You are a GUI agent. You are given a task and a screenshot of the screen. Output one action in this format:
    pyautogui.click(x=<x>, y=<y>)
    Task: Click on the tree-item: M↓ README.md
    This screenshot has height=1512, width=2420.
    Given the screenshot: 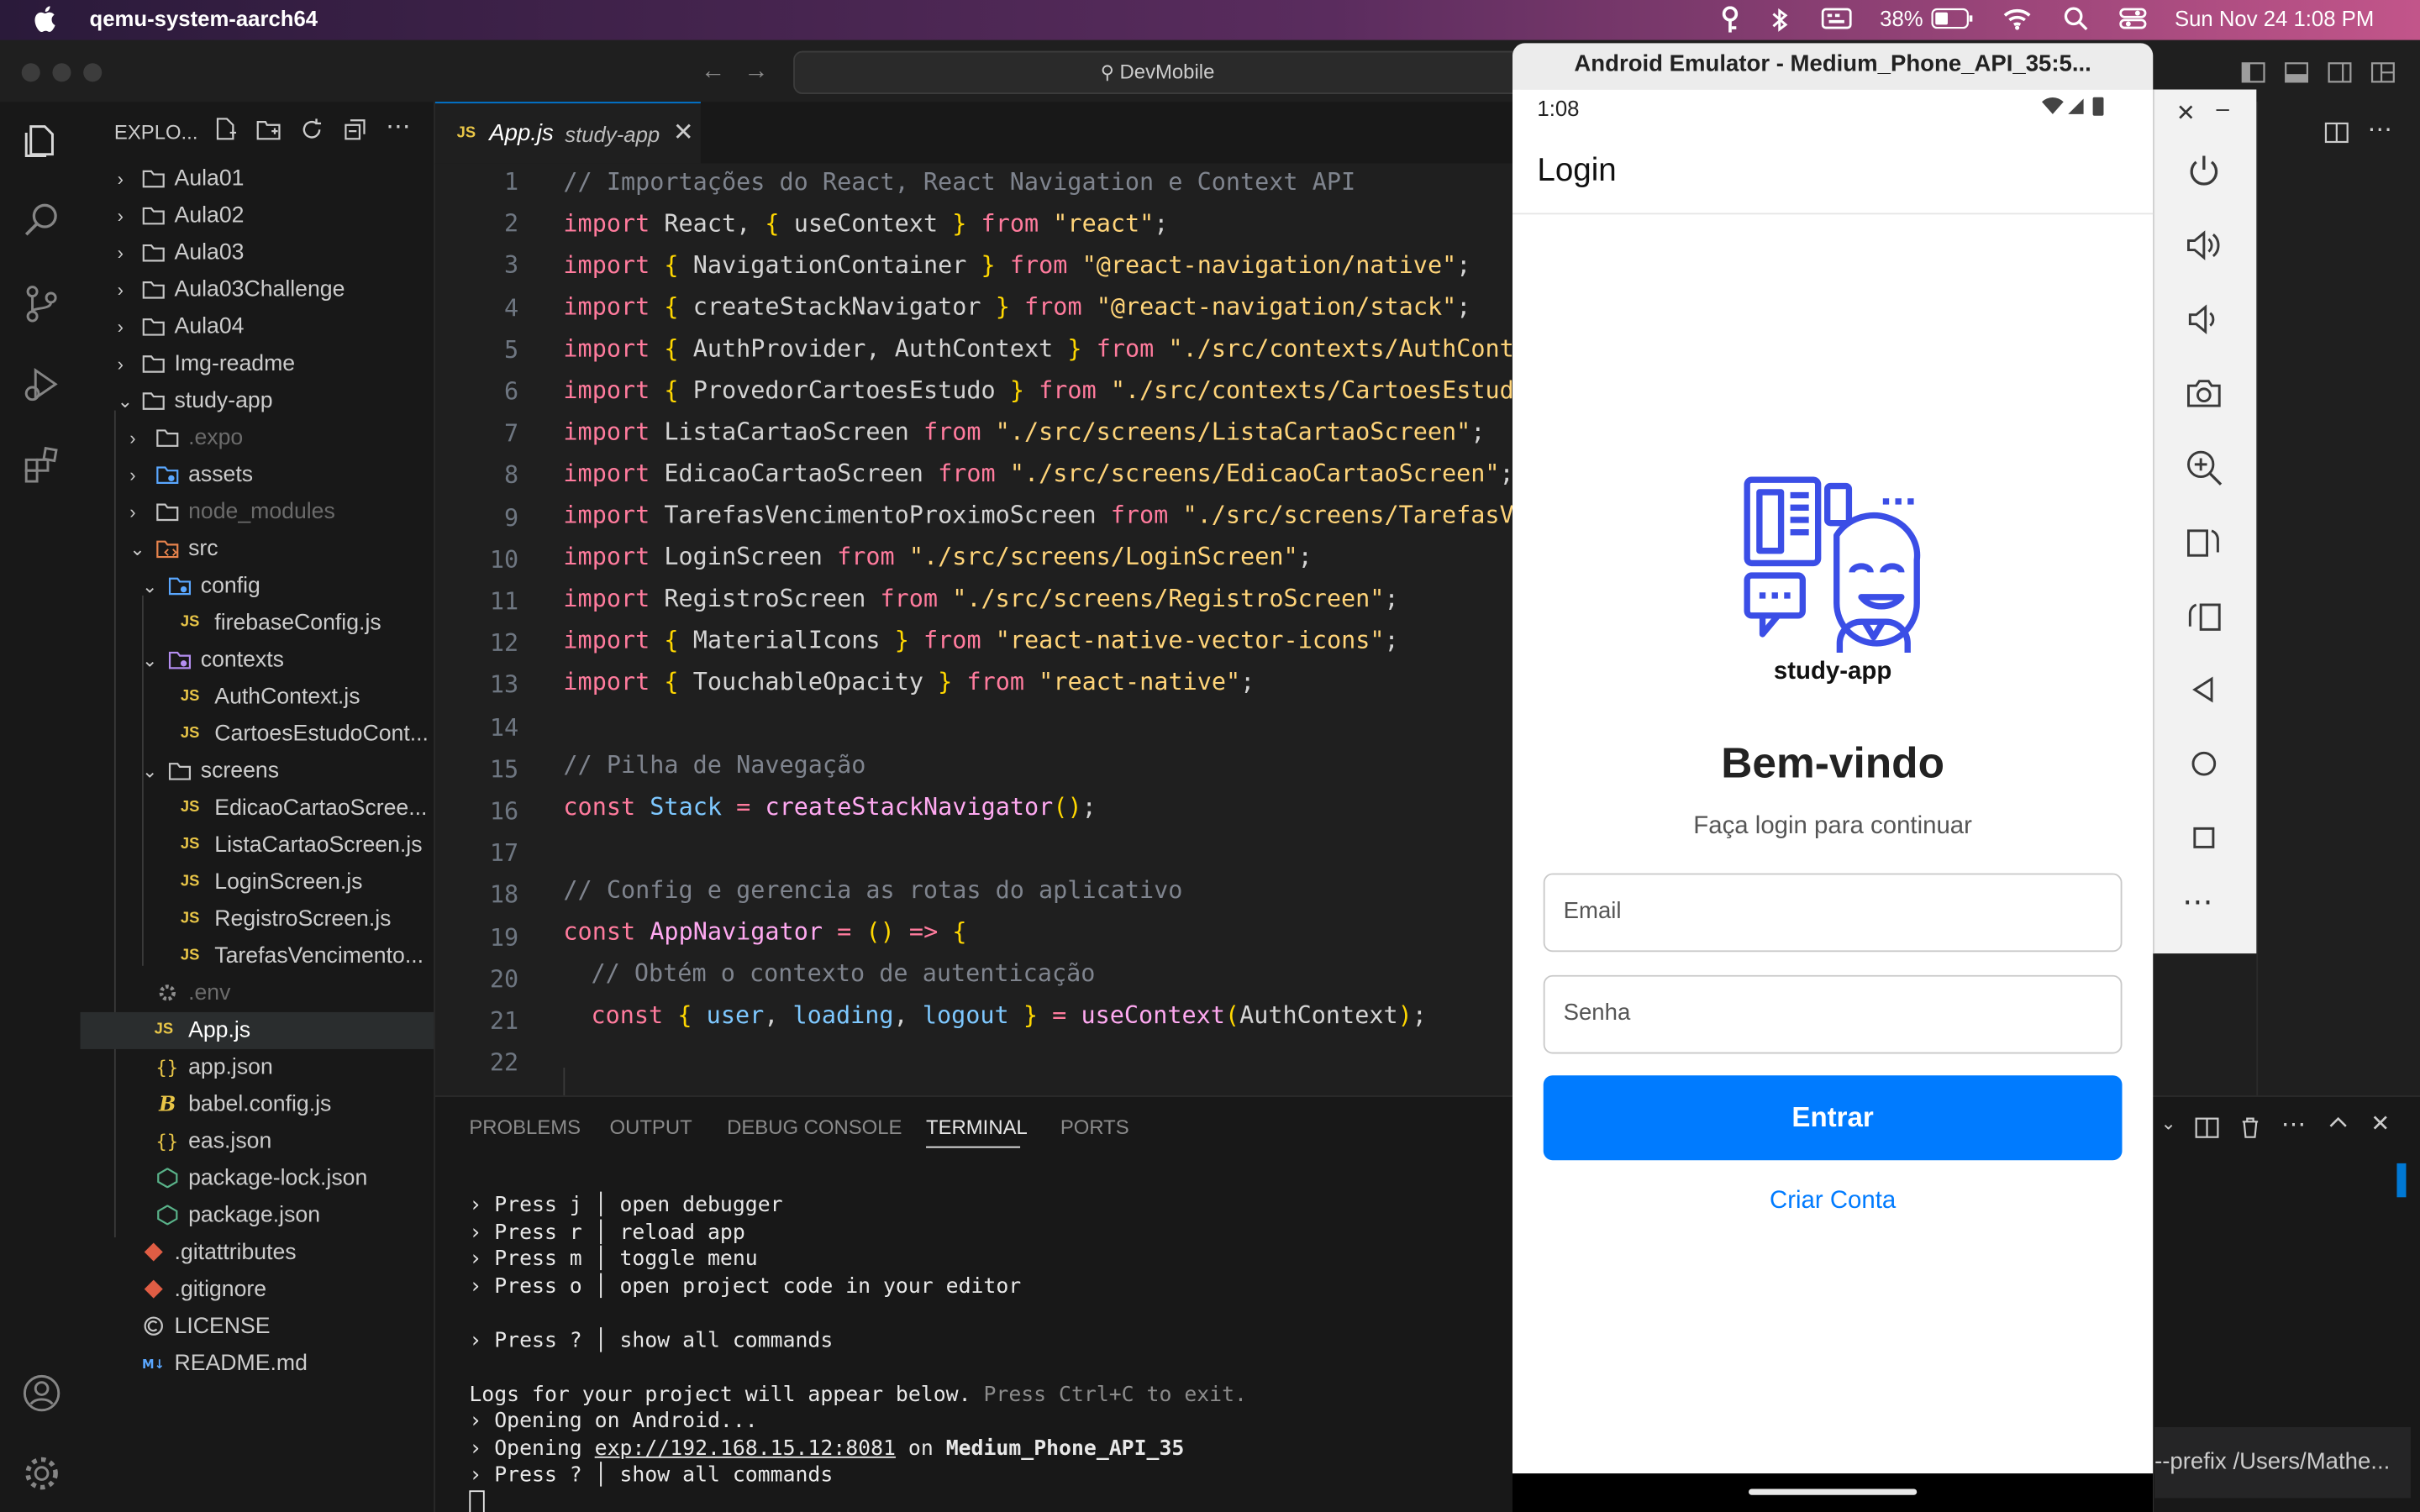 What is the action you would take?
    pyautogui.click(x=257, y=1364)
    